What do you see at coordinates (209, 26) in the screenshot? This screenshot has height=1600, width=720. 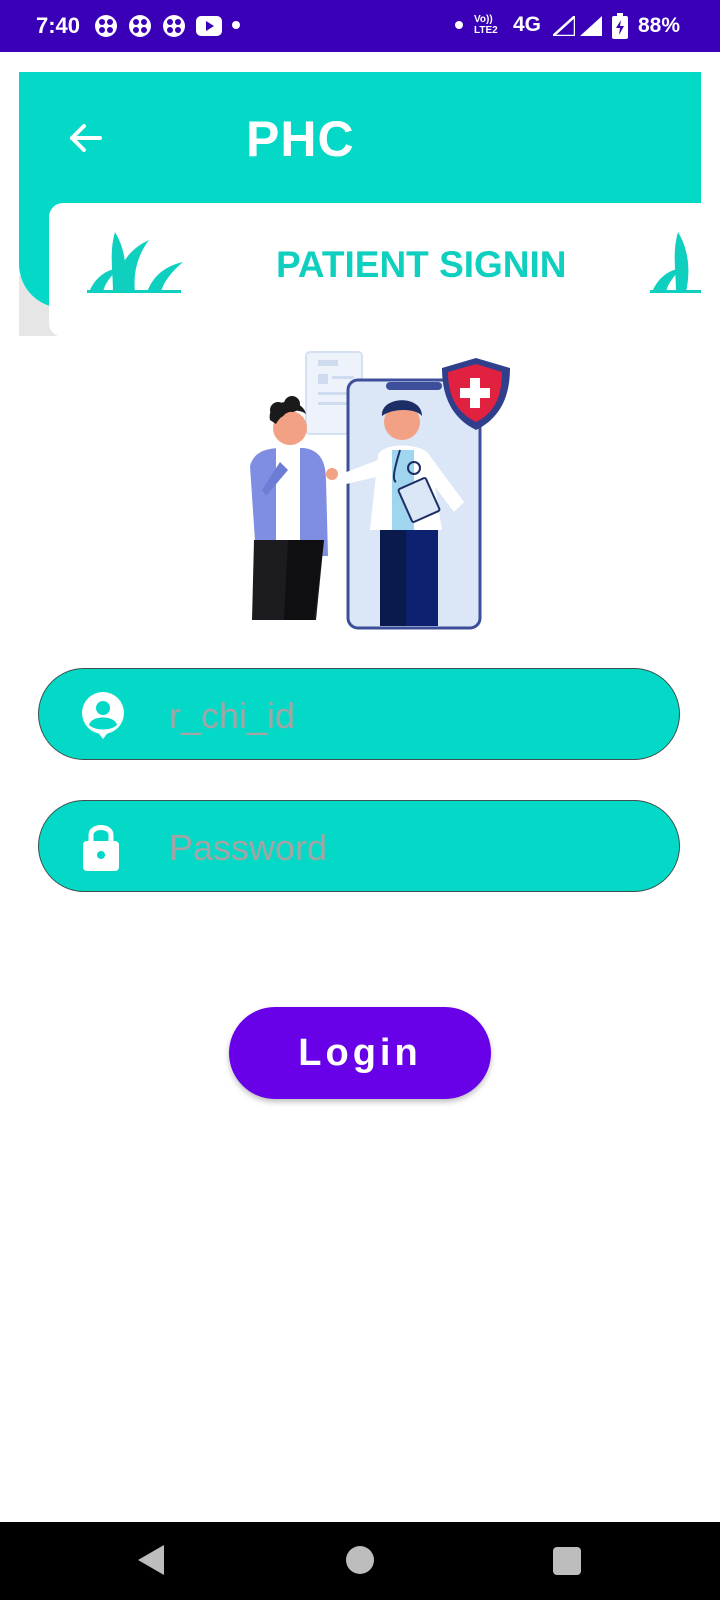 I see `youtube-icon` at bounding box center [209, 26].